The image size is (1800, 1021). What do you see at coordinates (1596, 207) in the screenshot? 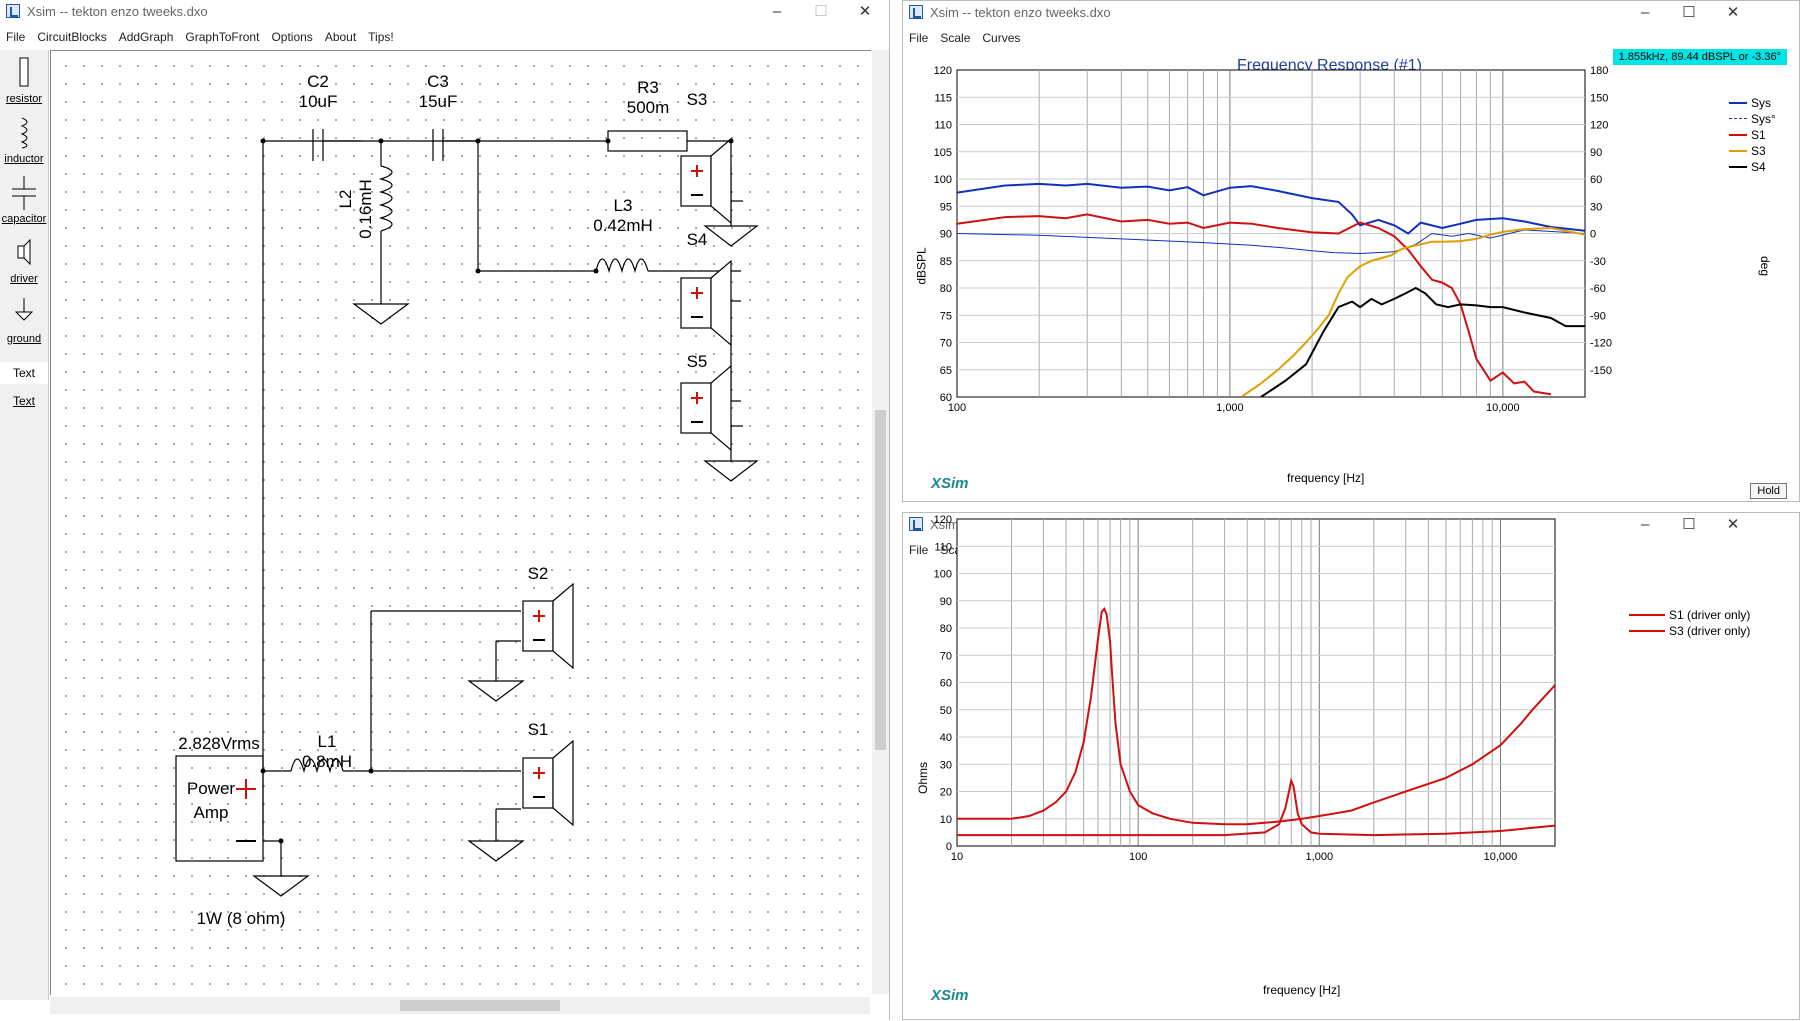
I see `y2-tick-label: 30` at bounding box center [1596, 207].